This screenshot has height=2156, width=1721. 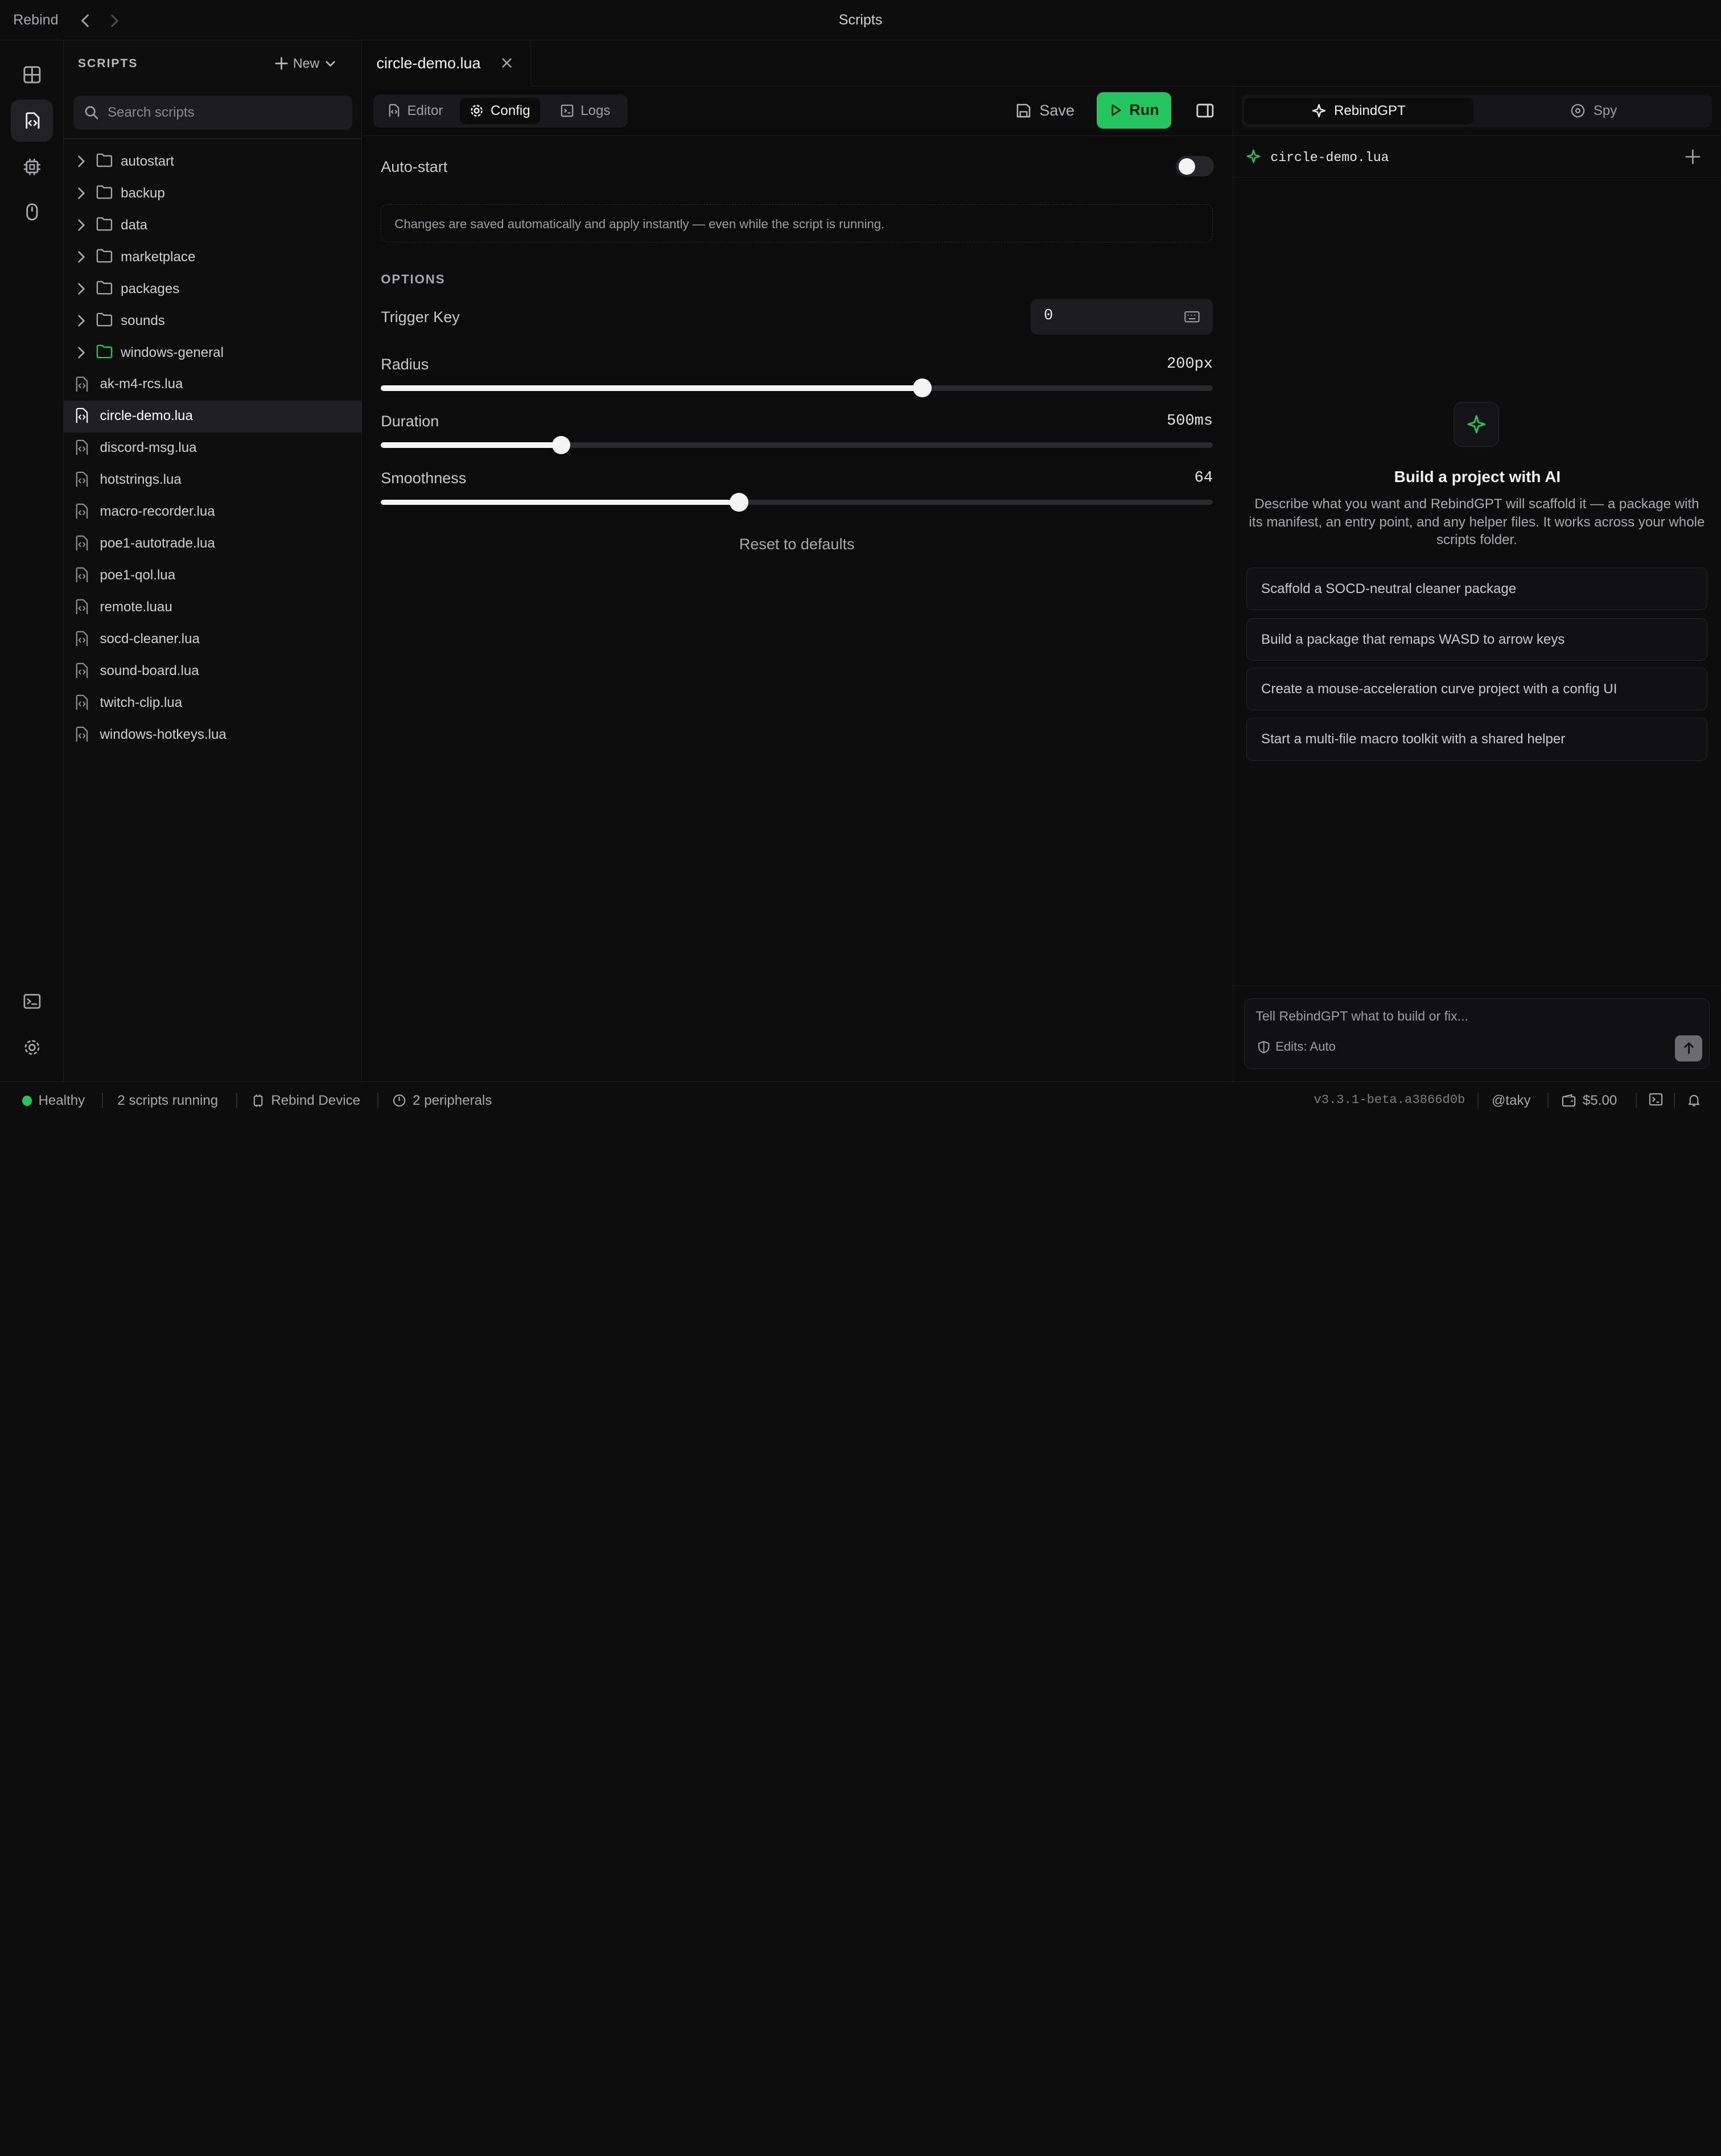 What do you see at coordinates (32, 560) in the screenshot?
I see `nav-rail` at bounding box center [32, 560].